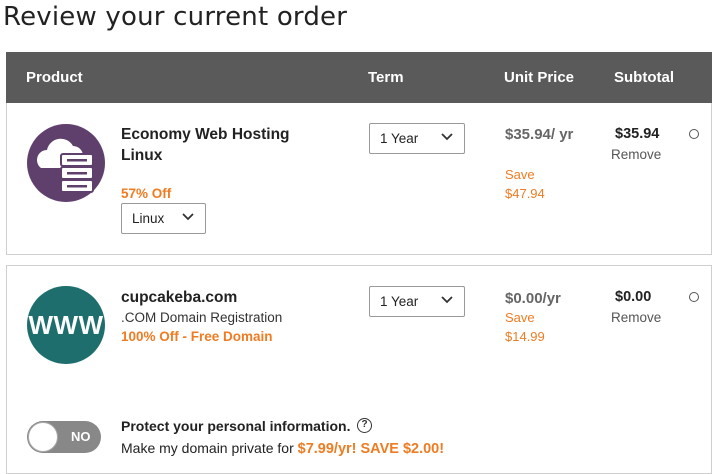 The width and height of the screenshot is (712, 474). Describe the element at coordinates (633, 297) in the screenshot. I see `subtotal-value: $0.00` at that location.